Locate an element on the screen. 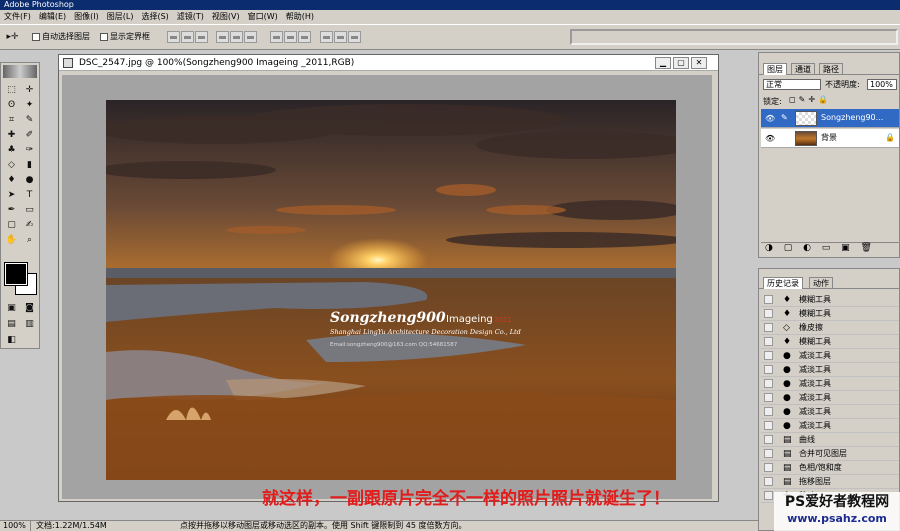  tab-channels: 通道 is located at coordinates (803, 69).